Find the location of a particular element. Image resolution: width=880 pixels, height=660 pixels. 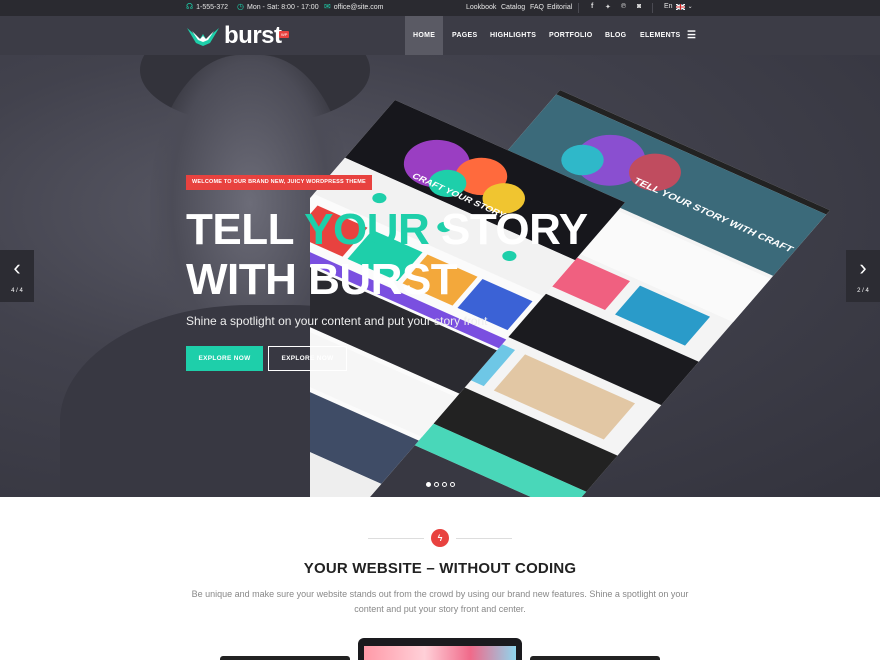

topbar-link-lookbook: Lookbook is located at coordinates (481, 7).